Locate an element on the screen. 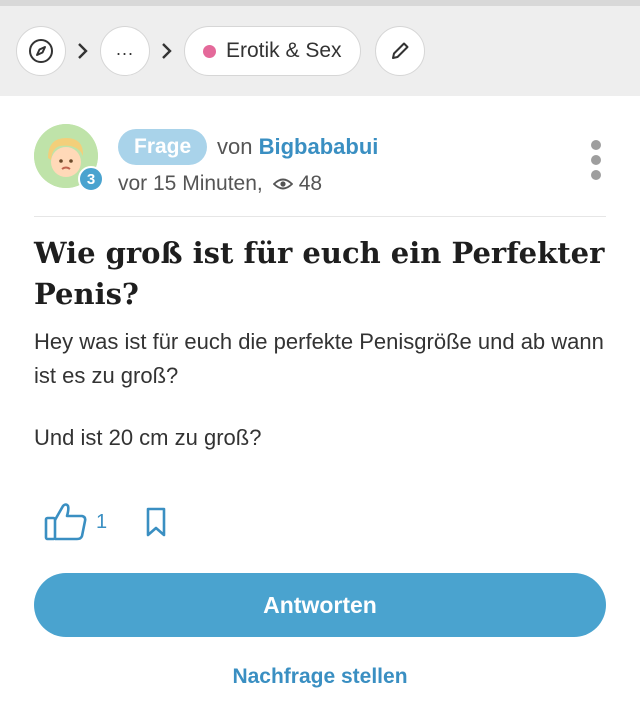 The width and height of the screenshot is (640, 728). category-pill: Erotik & Sex is located at coordinates (272, 51).